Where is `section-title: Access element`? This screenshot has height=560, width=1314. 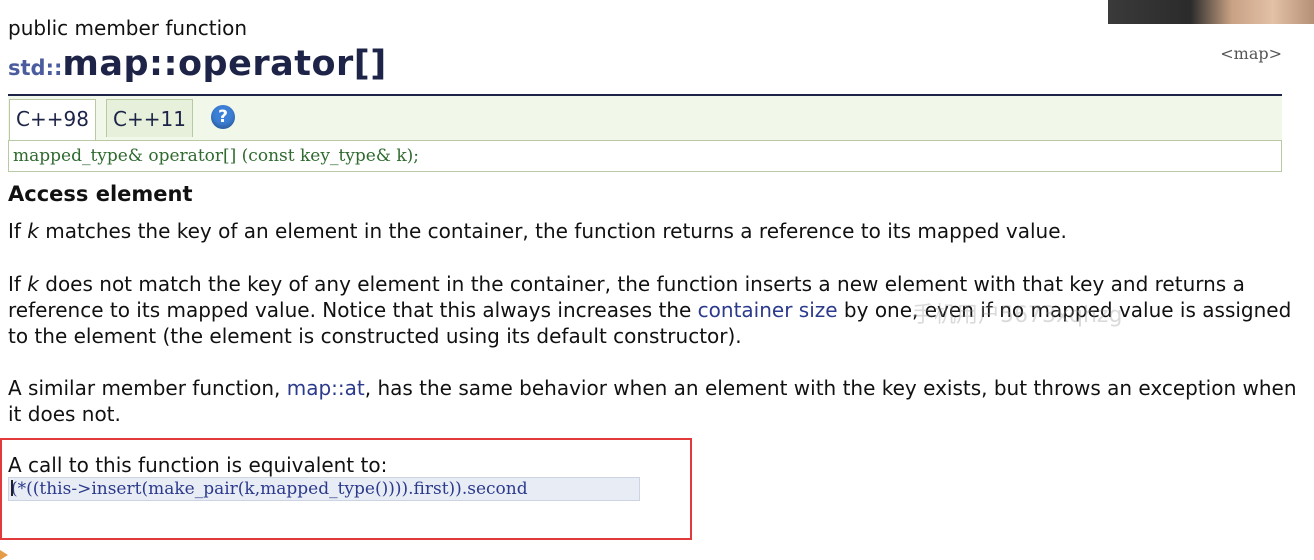 section-title: Access element is located at coordinates (100, 194).